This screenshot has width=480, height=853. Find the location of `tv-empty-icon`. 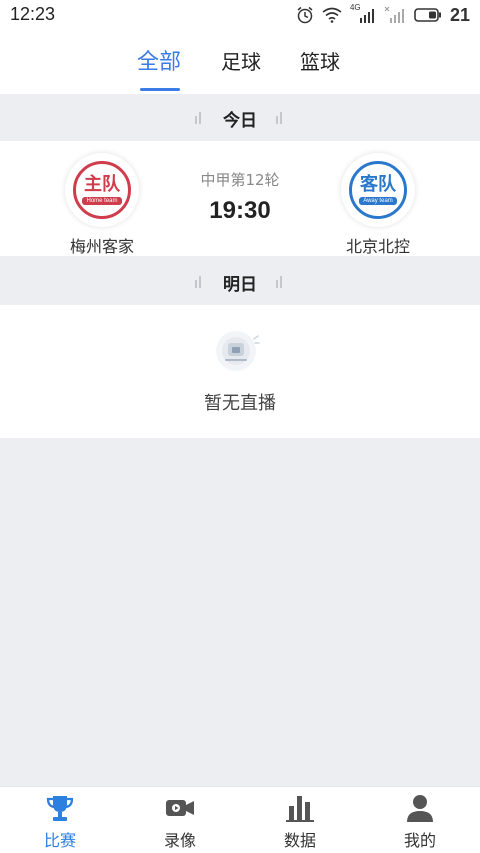

tv-empty-icon is located at coordinates (238, 351).